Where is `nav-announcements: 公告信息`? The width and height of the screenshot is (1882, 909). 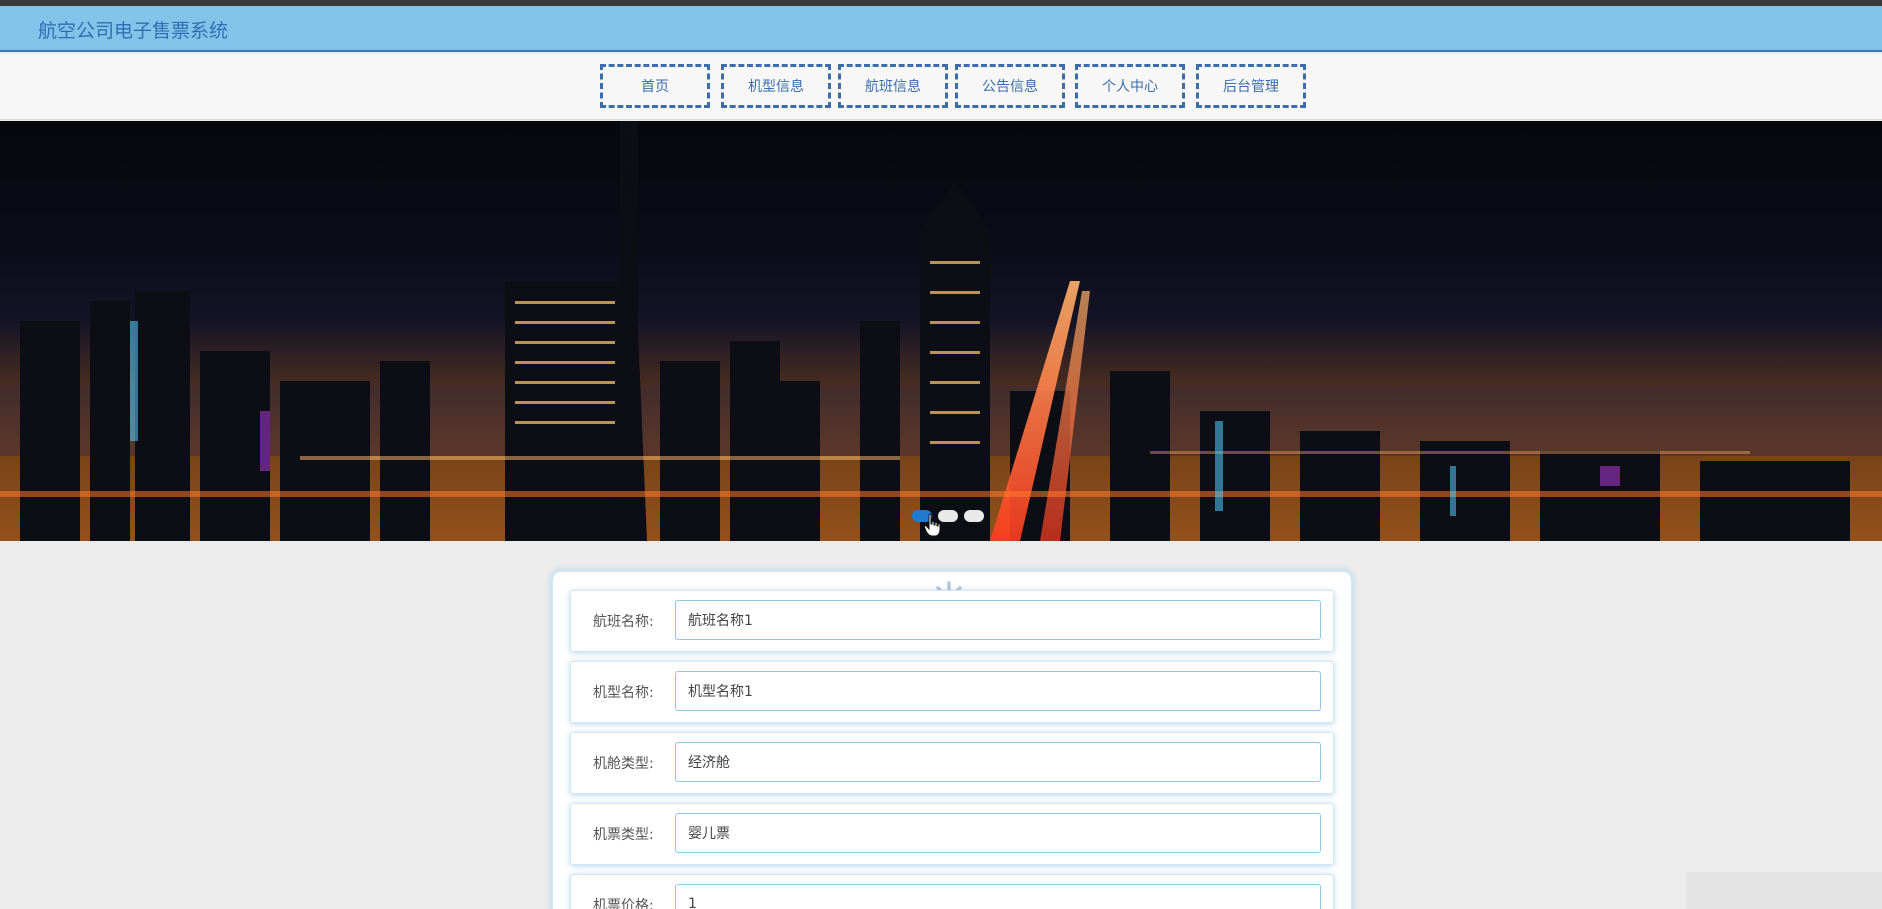
nav-announcements: 公告信息 is located at coordinates (1010, 86).